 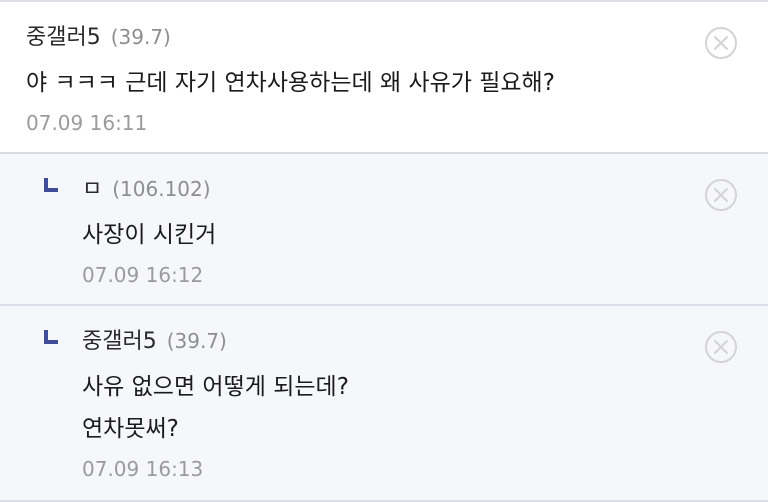 I want to click on delete-comment-button, so click(x=721, y=43).